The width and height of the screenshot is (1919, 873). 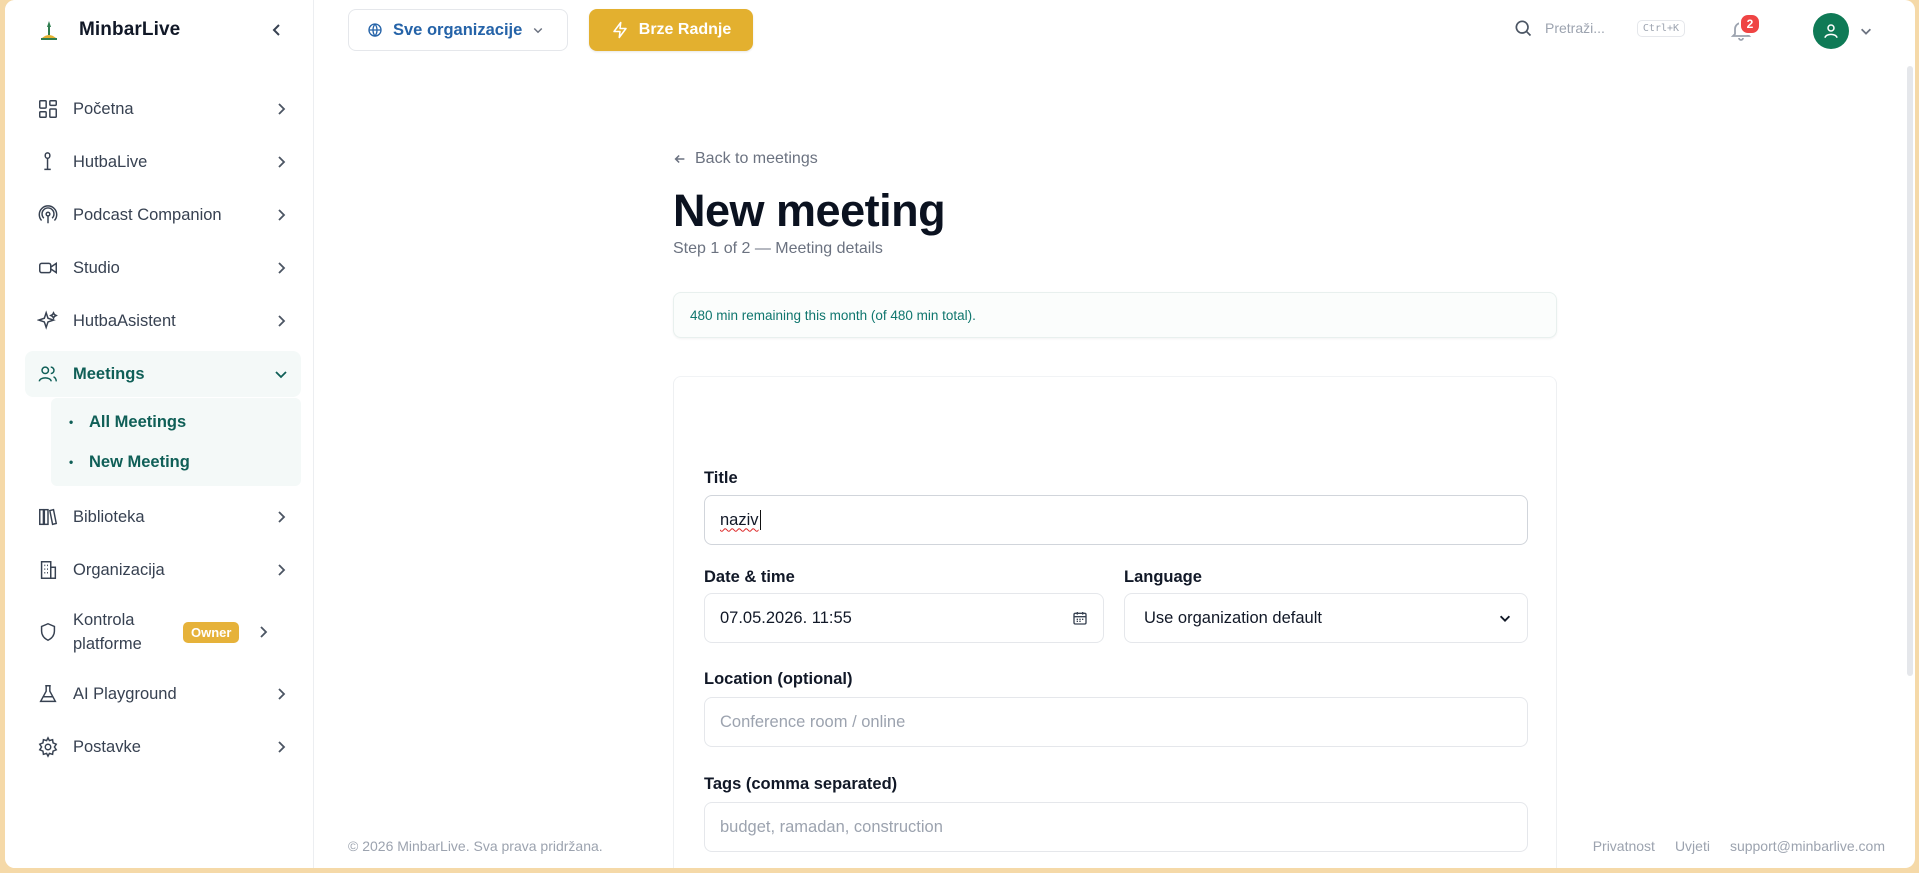 I want to click on organization-selector: Sve organizacije, so click(x=458, y=30).